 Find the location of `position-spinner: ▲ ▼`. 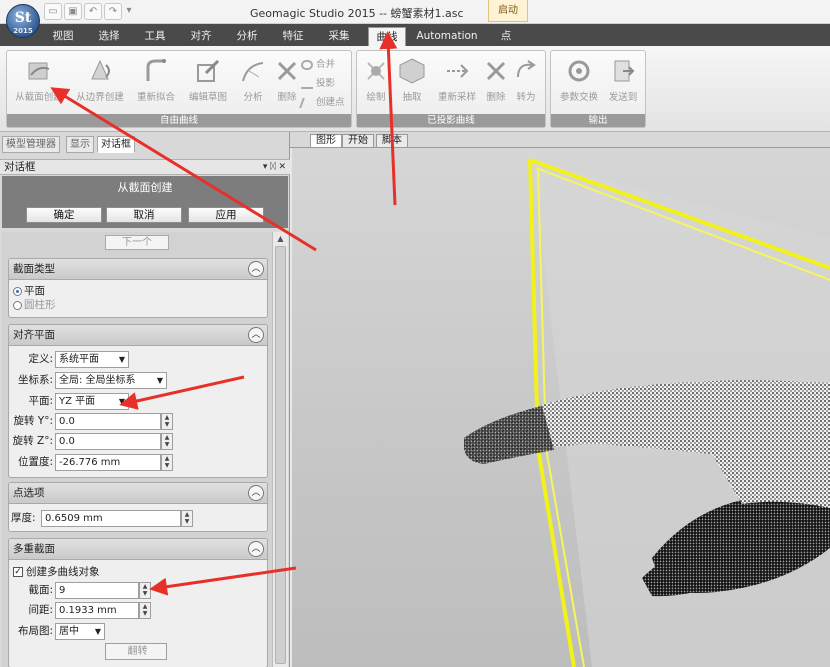

position-spinner: ▲ ▼ is located at coordinates (167, 462).